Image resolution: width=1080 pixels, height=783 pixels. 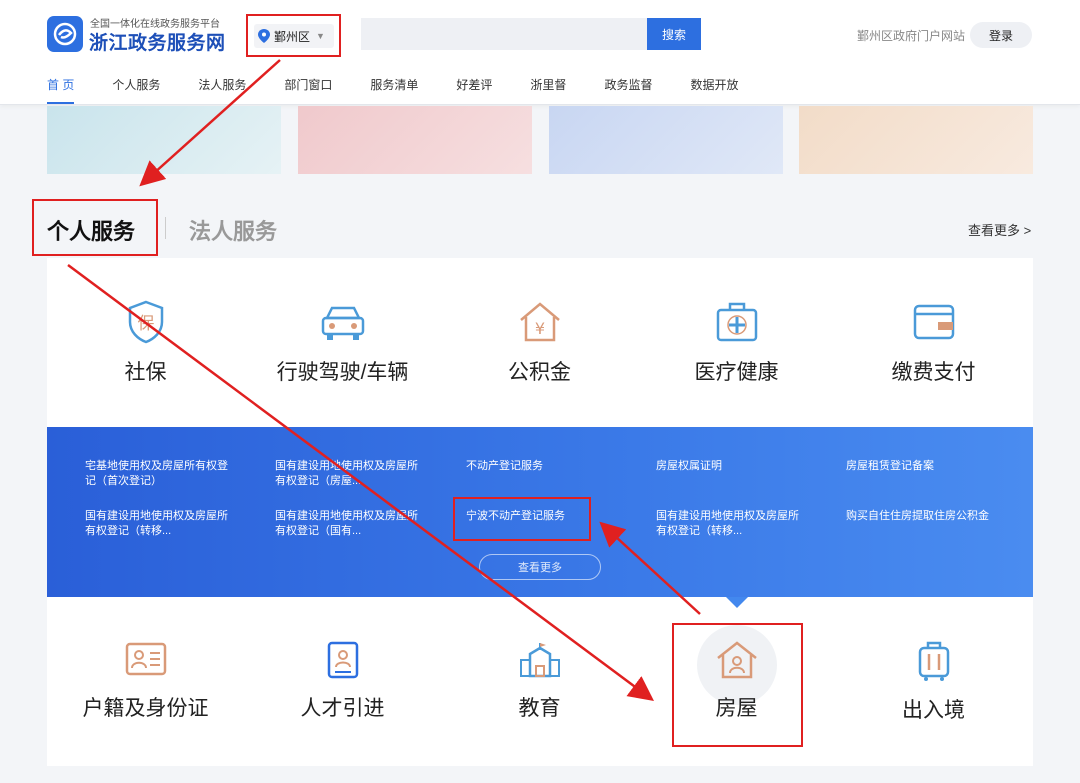 I want to click on category-social-security: 保 社保, so click(x=145, y=343).